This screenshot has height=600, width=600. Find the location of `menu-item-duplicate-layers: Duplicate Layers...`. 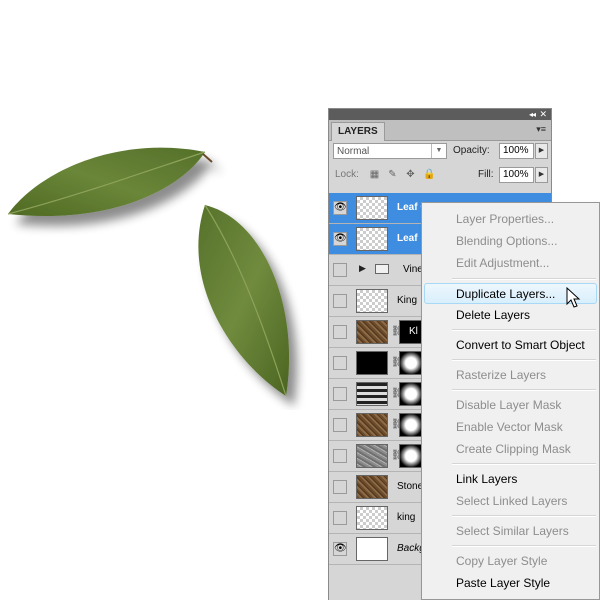

menu-item-duplicate-layers: Duplicate Layers... is located at coordinates (505, 294).